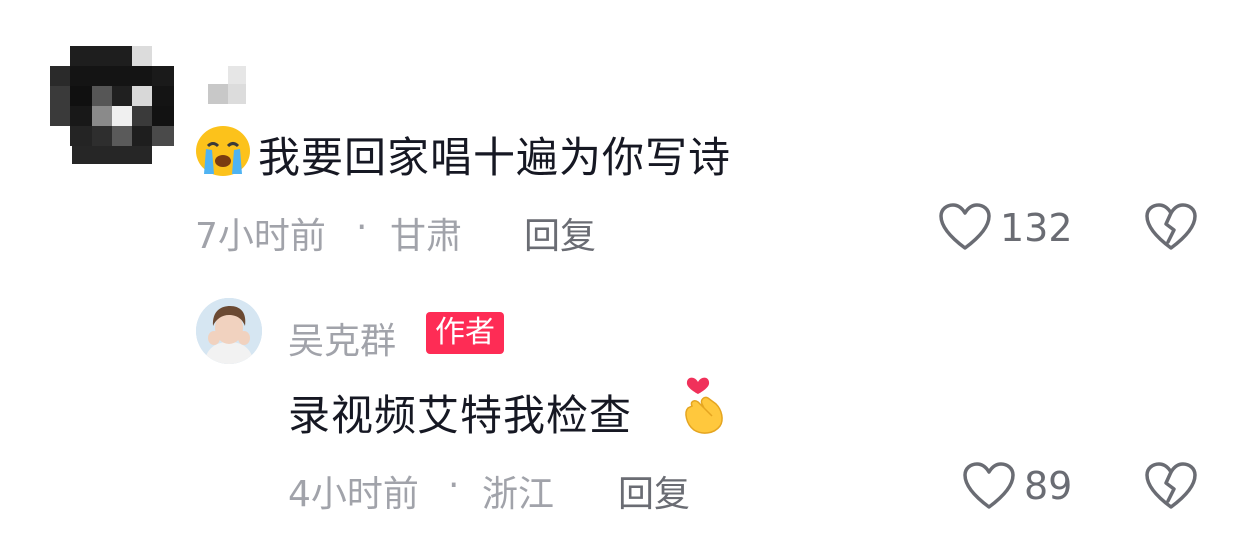 The width and height of the screenshot is (1260, 545). Describe the element at coordinates (460, 415) in the screenshot. I see `reply-text: 录视频艾特我检查` at that location.